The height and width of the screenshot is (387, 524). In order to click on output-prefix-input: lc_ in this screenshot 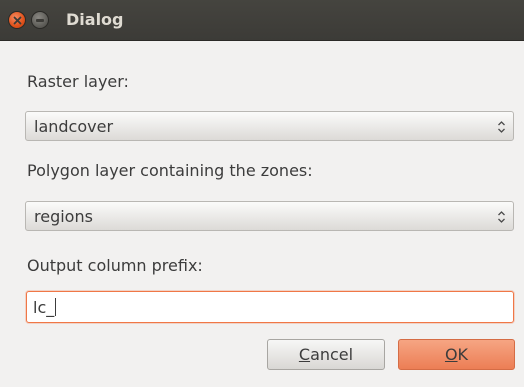, I will do `click(270, 307)`.